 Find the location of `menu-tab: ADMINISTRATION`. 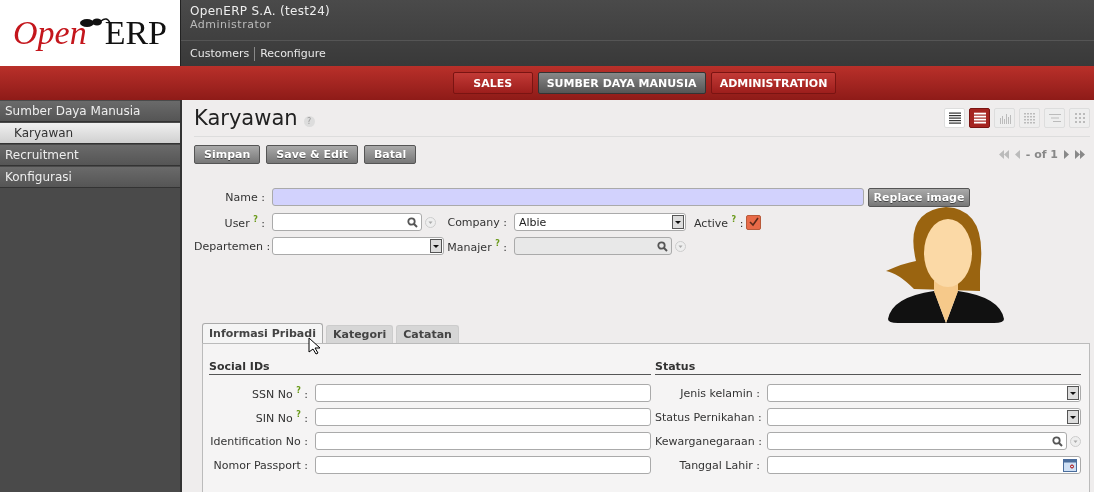

menu-tab: ADMINISTRATION is located at coordinates (773, 83).